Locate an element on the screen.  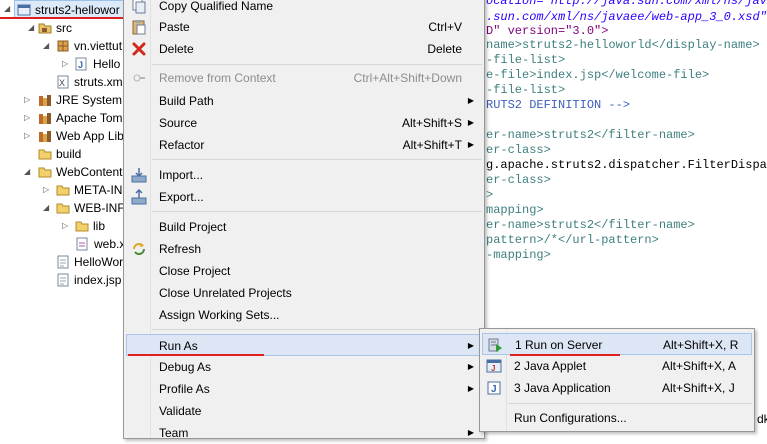
code-line: name>struts2-helloworld</display-name> is located at coordinates (623, 45).